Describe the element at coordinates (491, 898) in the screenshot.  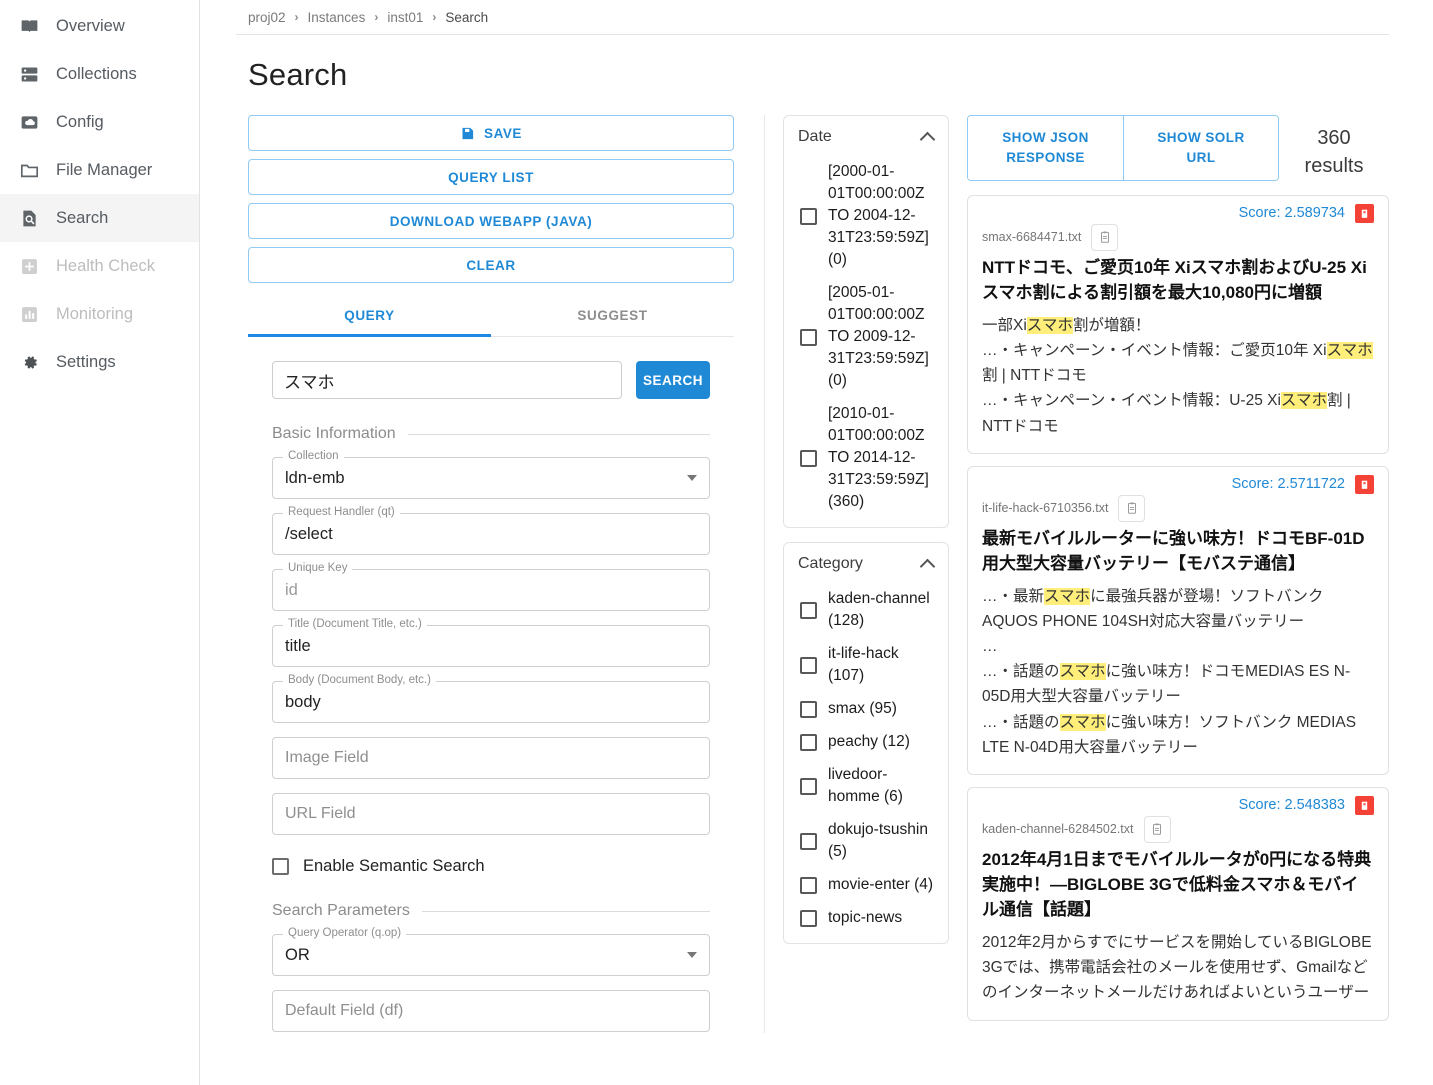
I see `search-parameters-heading: Search Parameters` at that location.